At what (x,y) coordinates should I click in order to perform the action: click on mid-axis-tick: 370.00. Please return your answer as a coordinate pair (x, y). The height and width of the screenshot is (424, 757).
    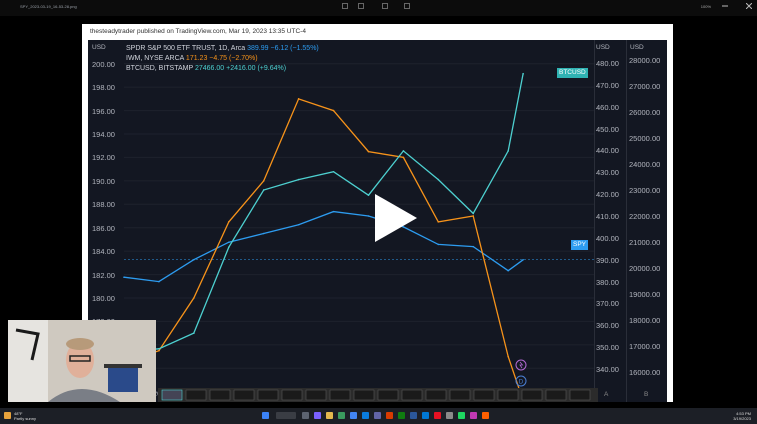
    Looking at the image, I should click on (607, 304).